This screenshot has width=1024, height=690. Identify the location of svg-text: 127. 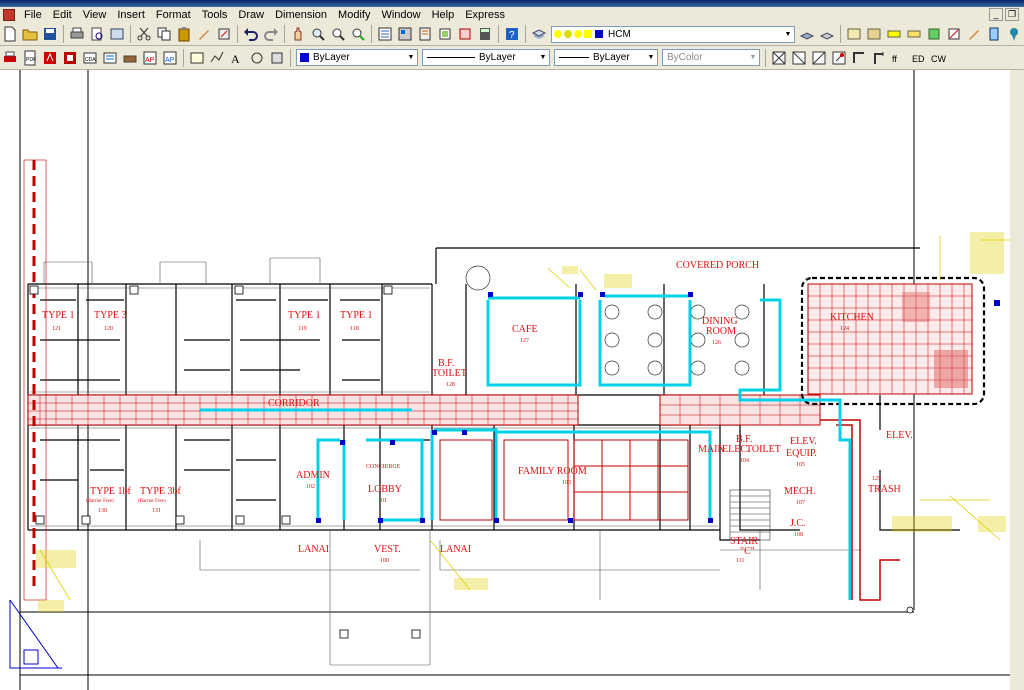
(524, 341).